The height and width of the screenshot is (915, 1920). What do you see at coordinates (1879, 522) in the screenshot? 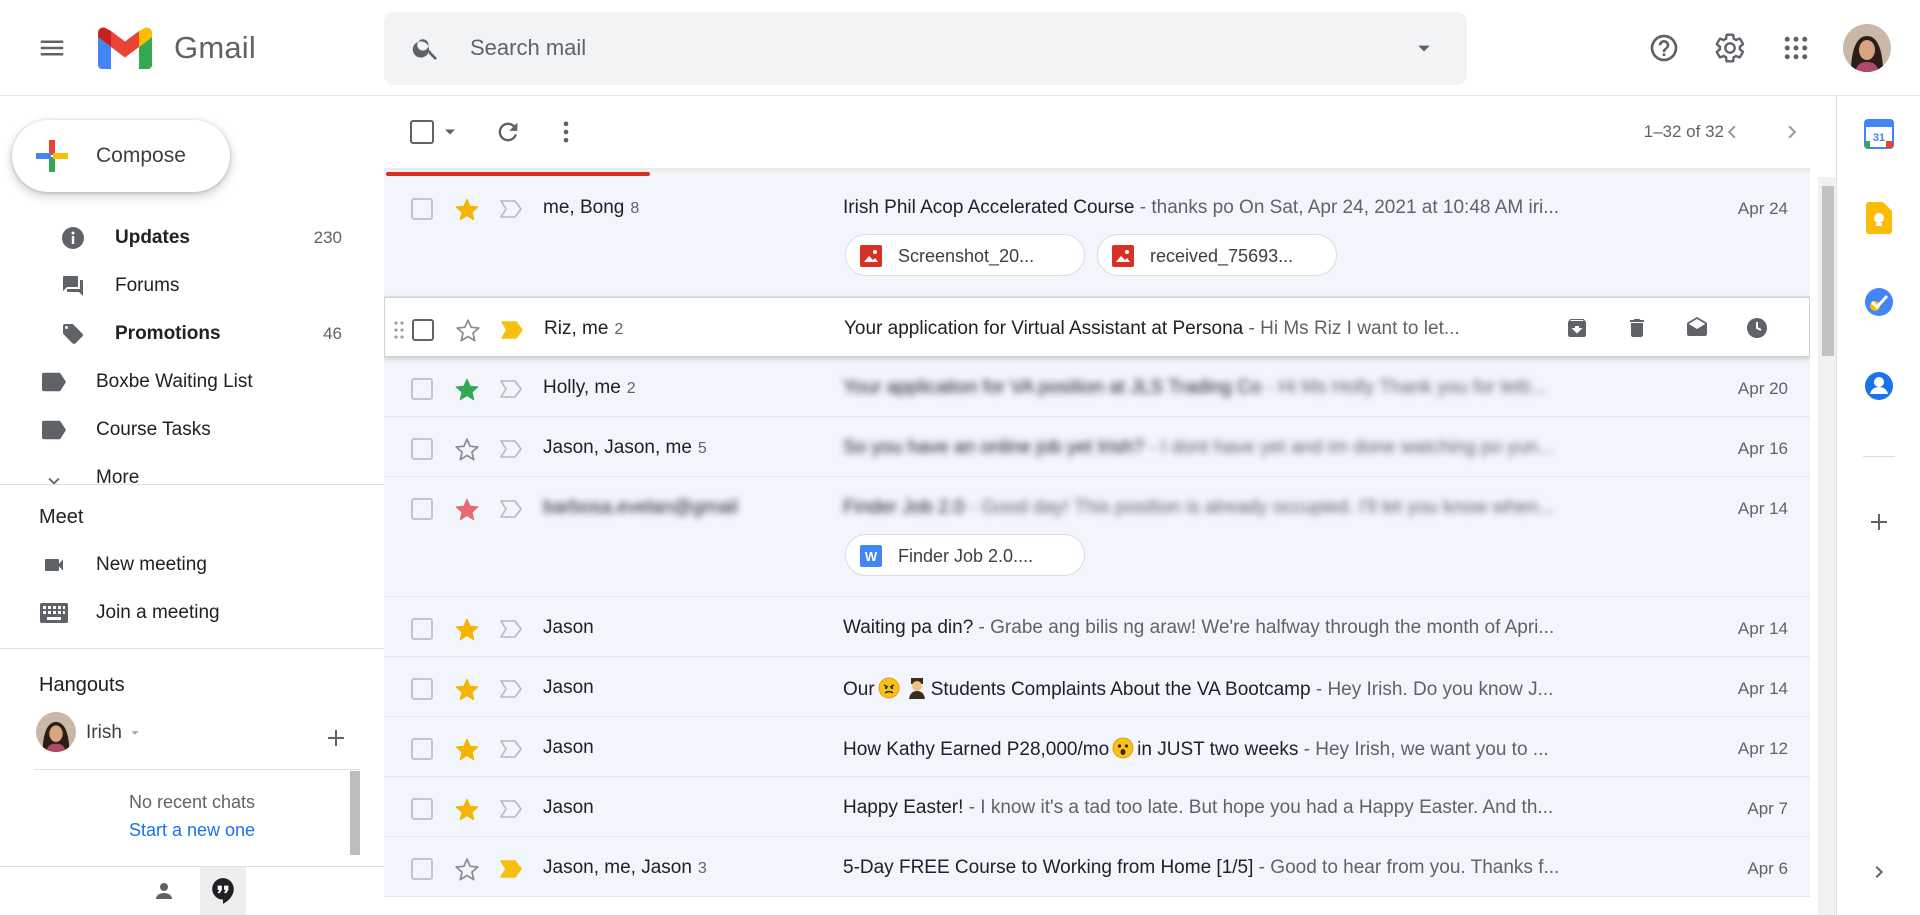
I see `get-addons-button` at bounding box center [1879, 522].